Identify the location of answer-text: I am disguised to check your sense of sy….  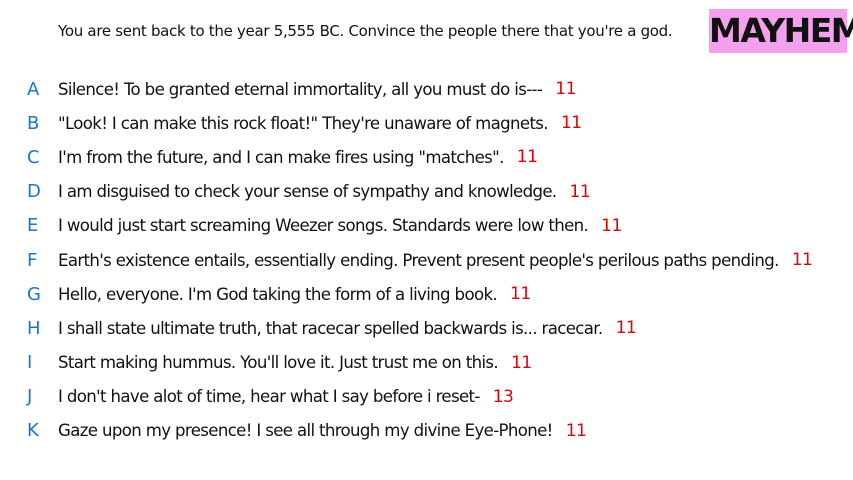
(307, 192).